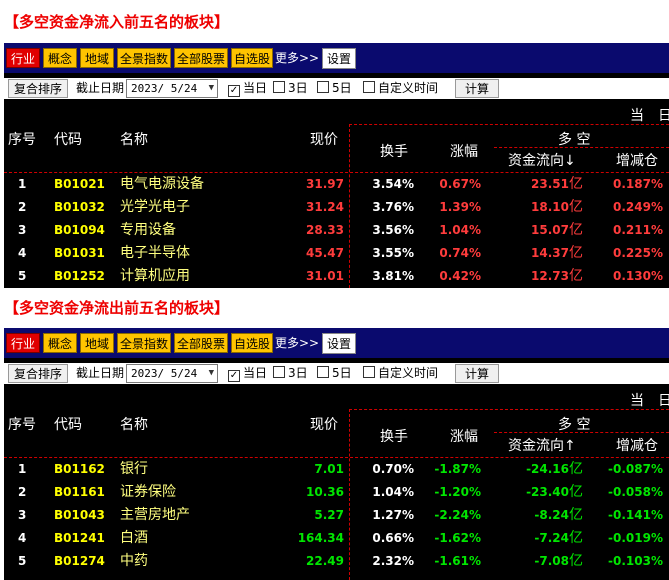 The width and height of the screenshot is (669, 580). What do you see at coordinates (325, 561) in the screenshot?
I see `row-price: 22.49` at bounding box center [325, 561].